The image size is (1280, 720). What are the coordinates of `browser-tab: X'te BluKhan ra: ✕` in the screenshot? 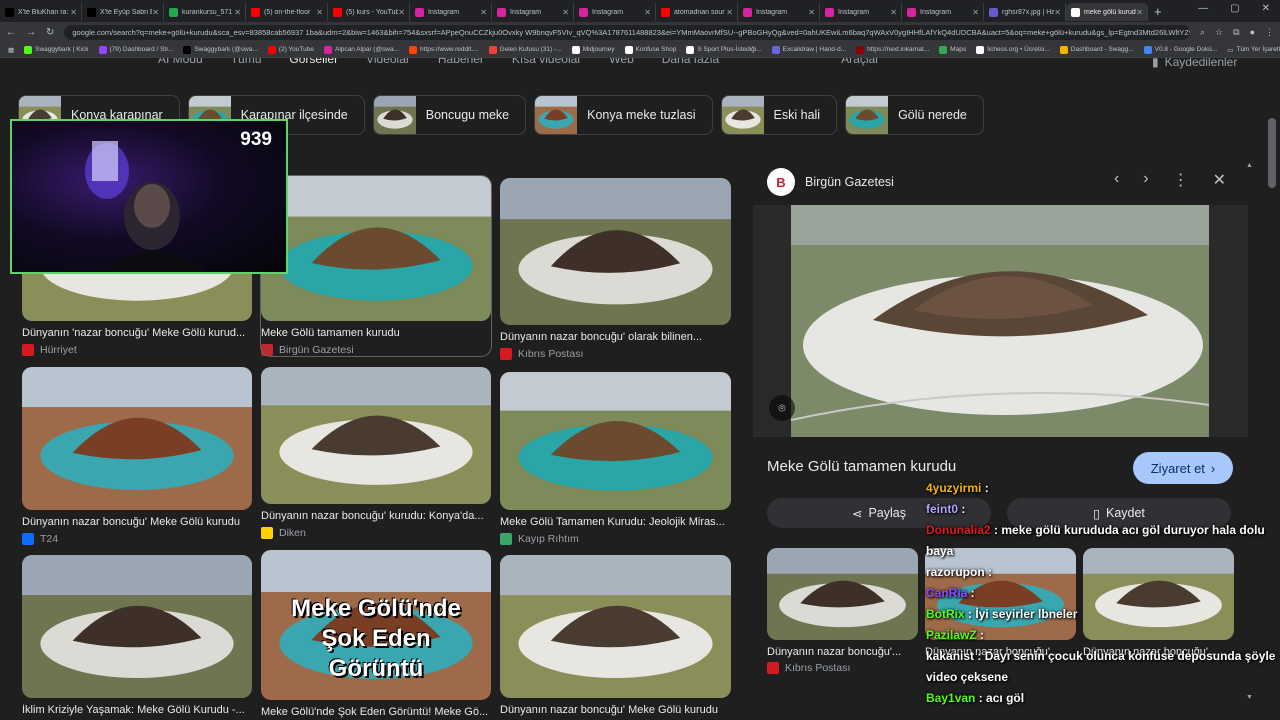 It's located at (41, 12).